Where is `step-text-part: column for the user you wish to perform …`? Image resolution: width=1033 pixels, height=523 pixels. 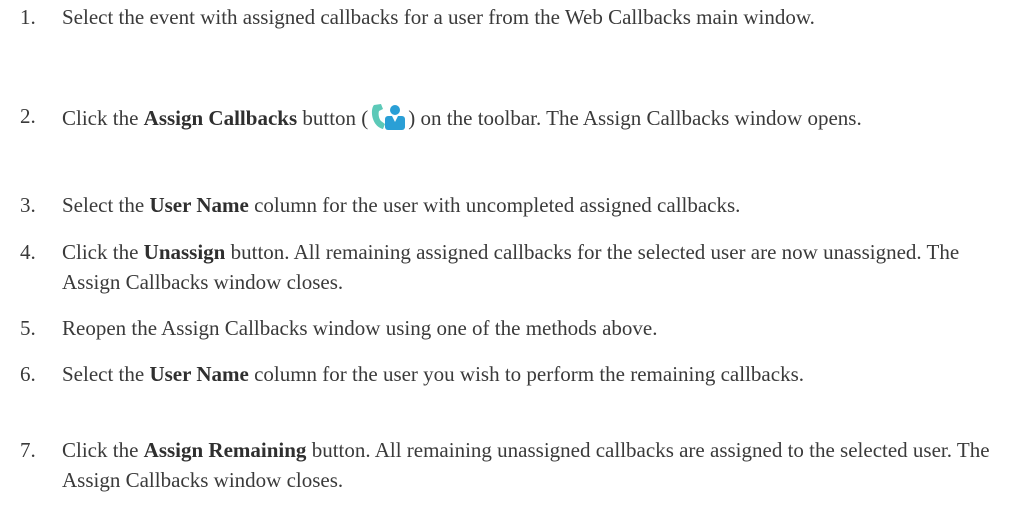 step-text-part: column for the user you wish to perform … is located at coordinates (526, 374).